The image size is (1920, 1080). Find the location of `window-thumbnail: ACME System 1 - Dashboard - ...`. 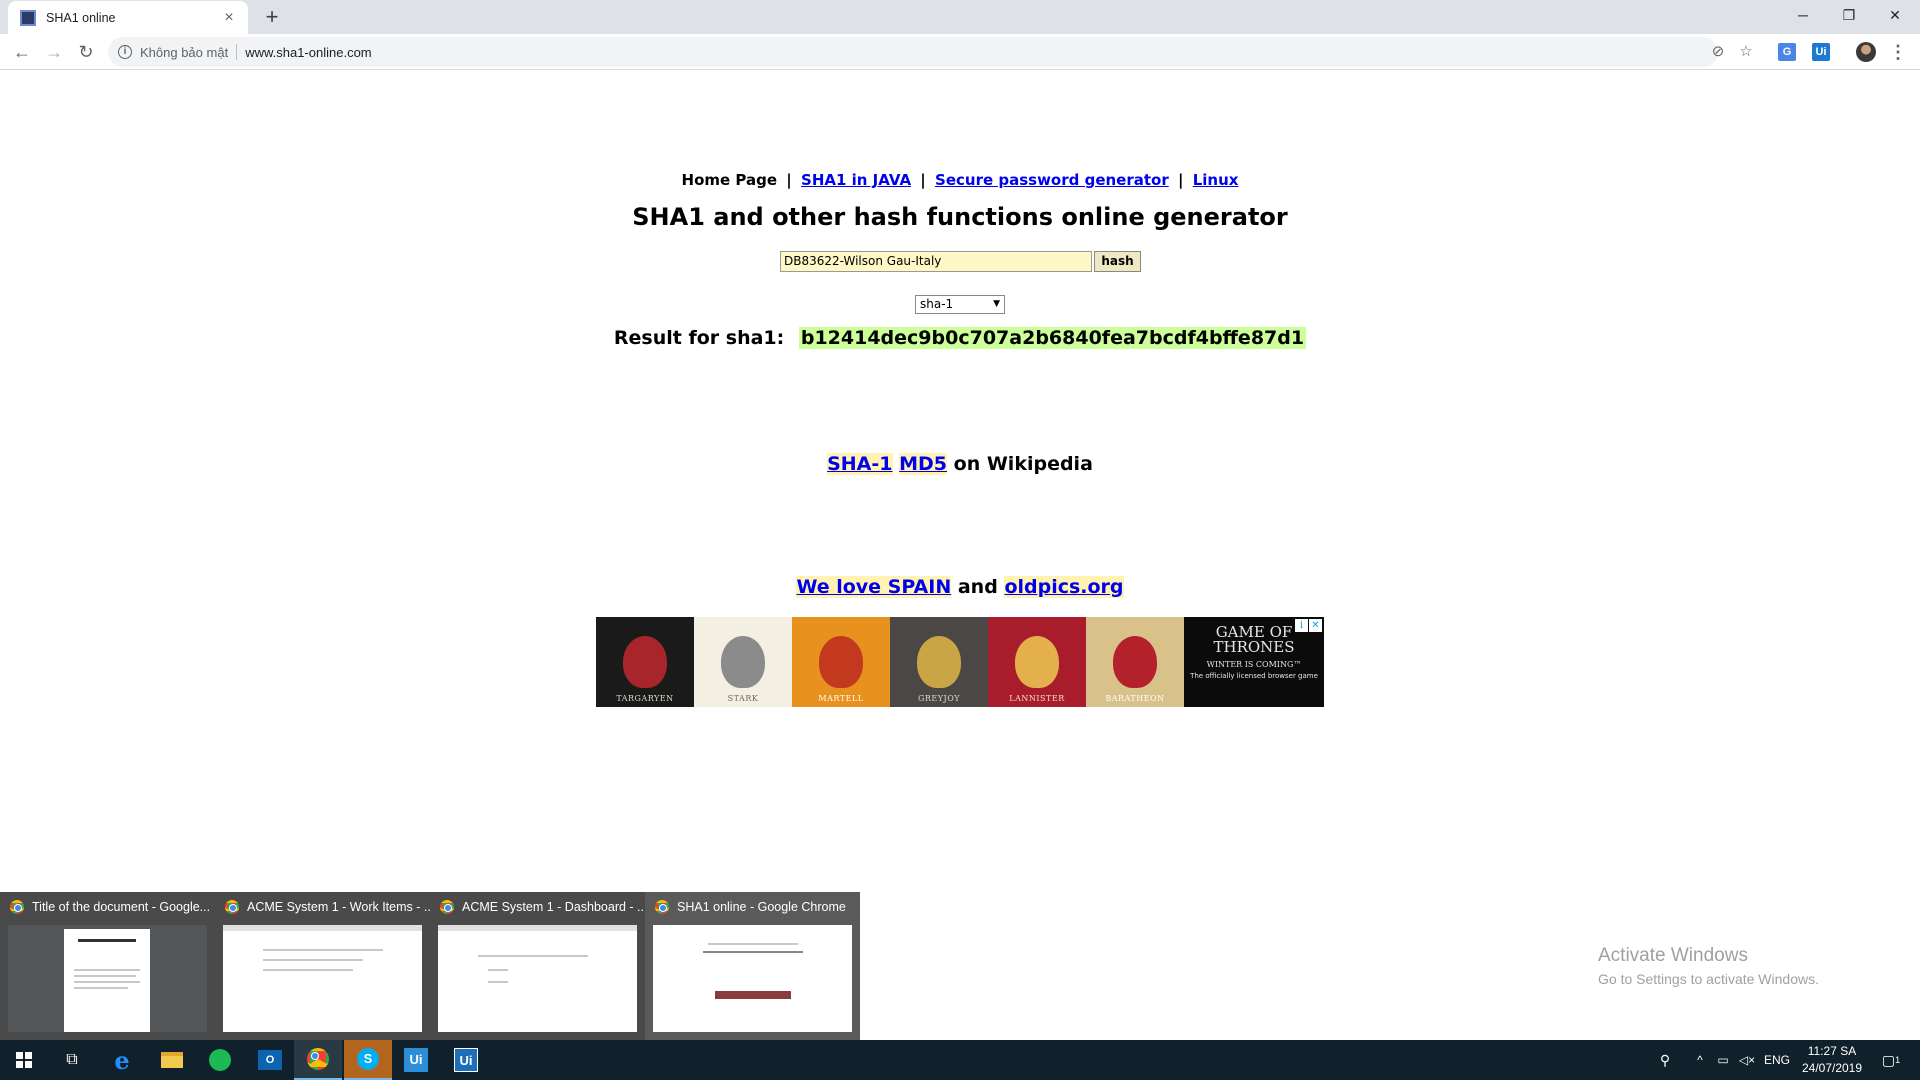

window-thumbnail: ACME System 1 - Dashboard - ... is located at coordinates (537, 966).